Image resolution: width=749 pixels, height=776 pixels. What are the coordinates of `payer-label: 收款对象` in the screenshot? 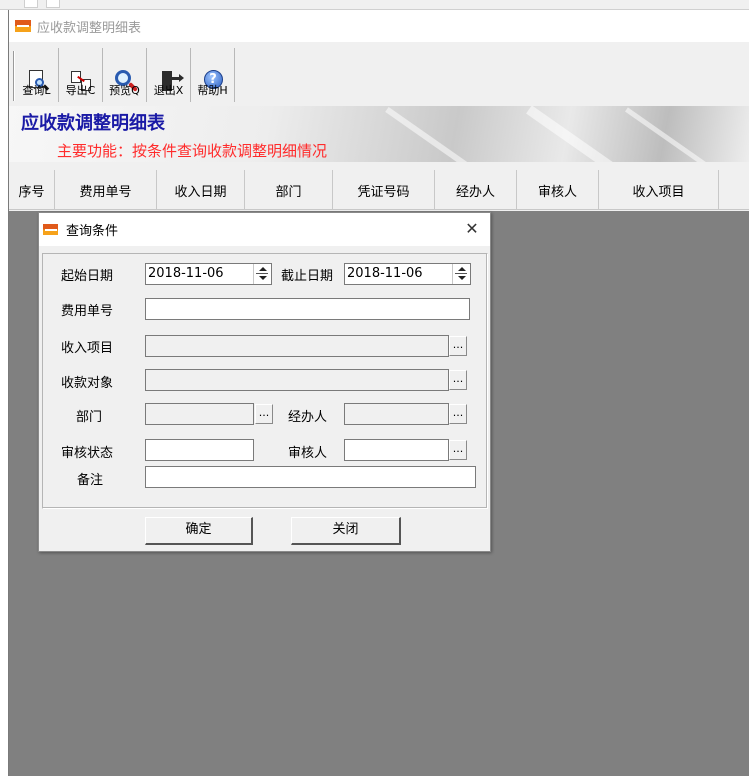 It's located at (87, 383).